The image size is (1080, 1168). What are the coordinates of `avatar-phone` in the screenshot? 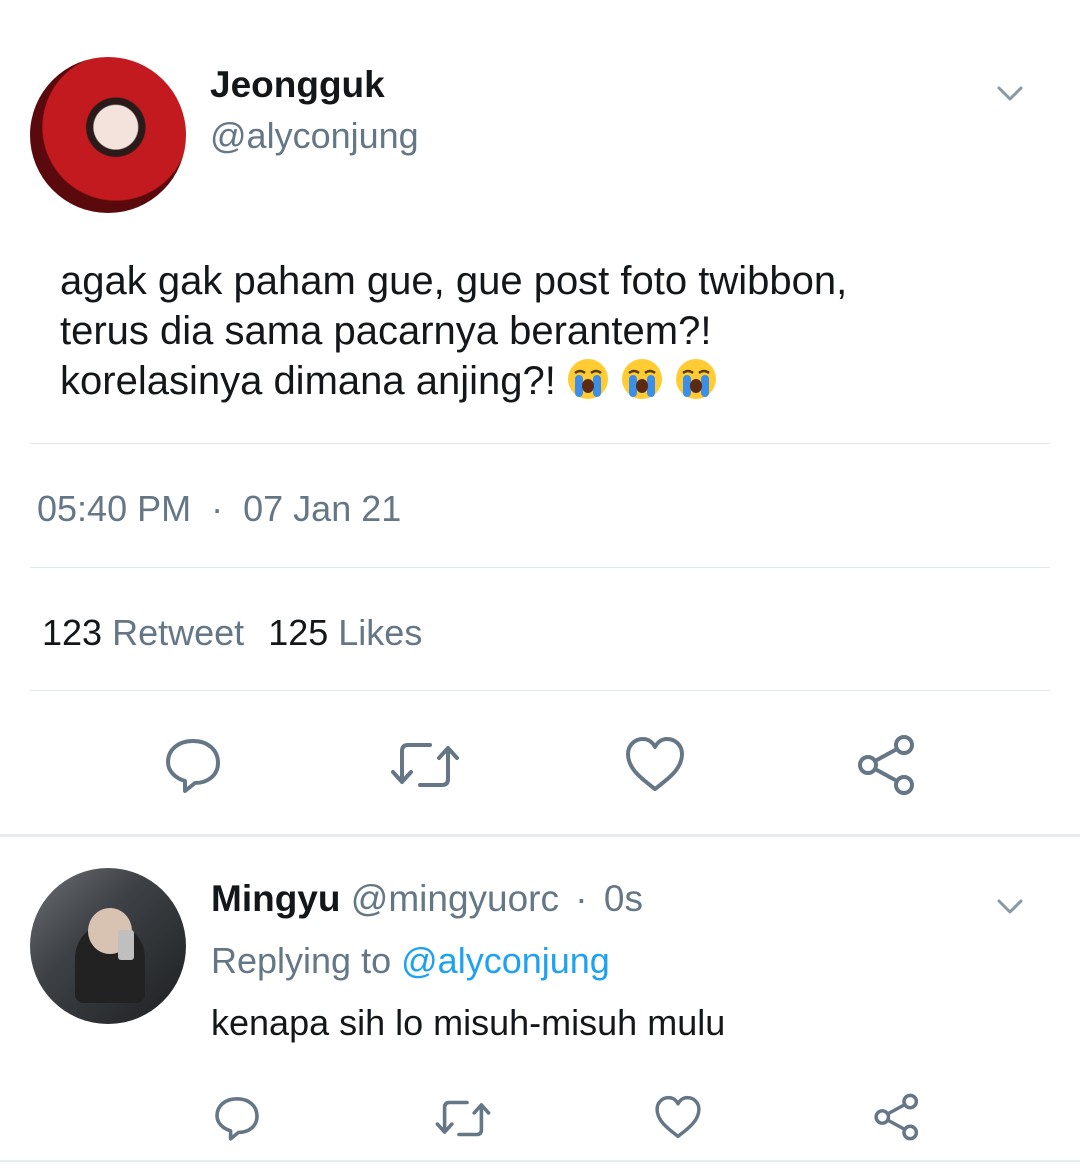 It's located at (126, 945).